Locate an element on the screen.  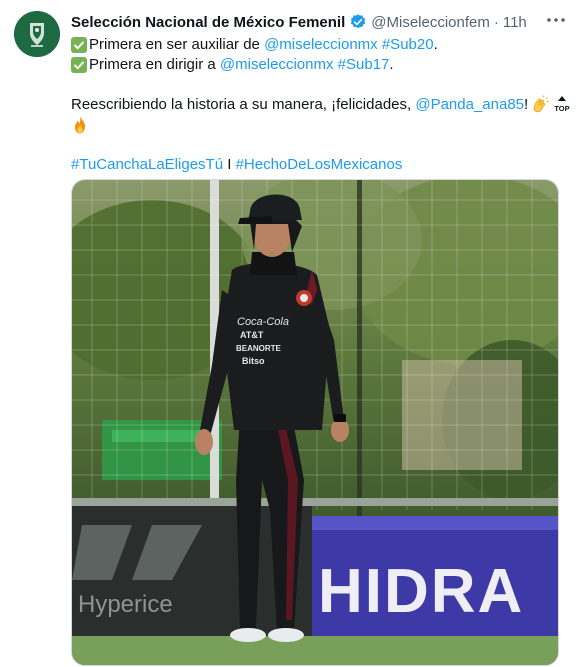
banner-right-text: HIDRA is located at coordinates (421, 591).